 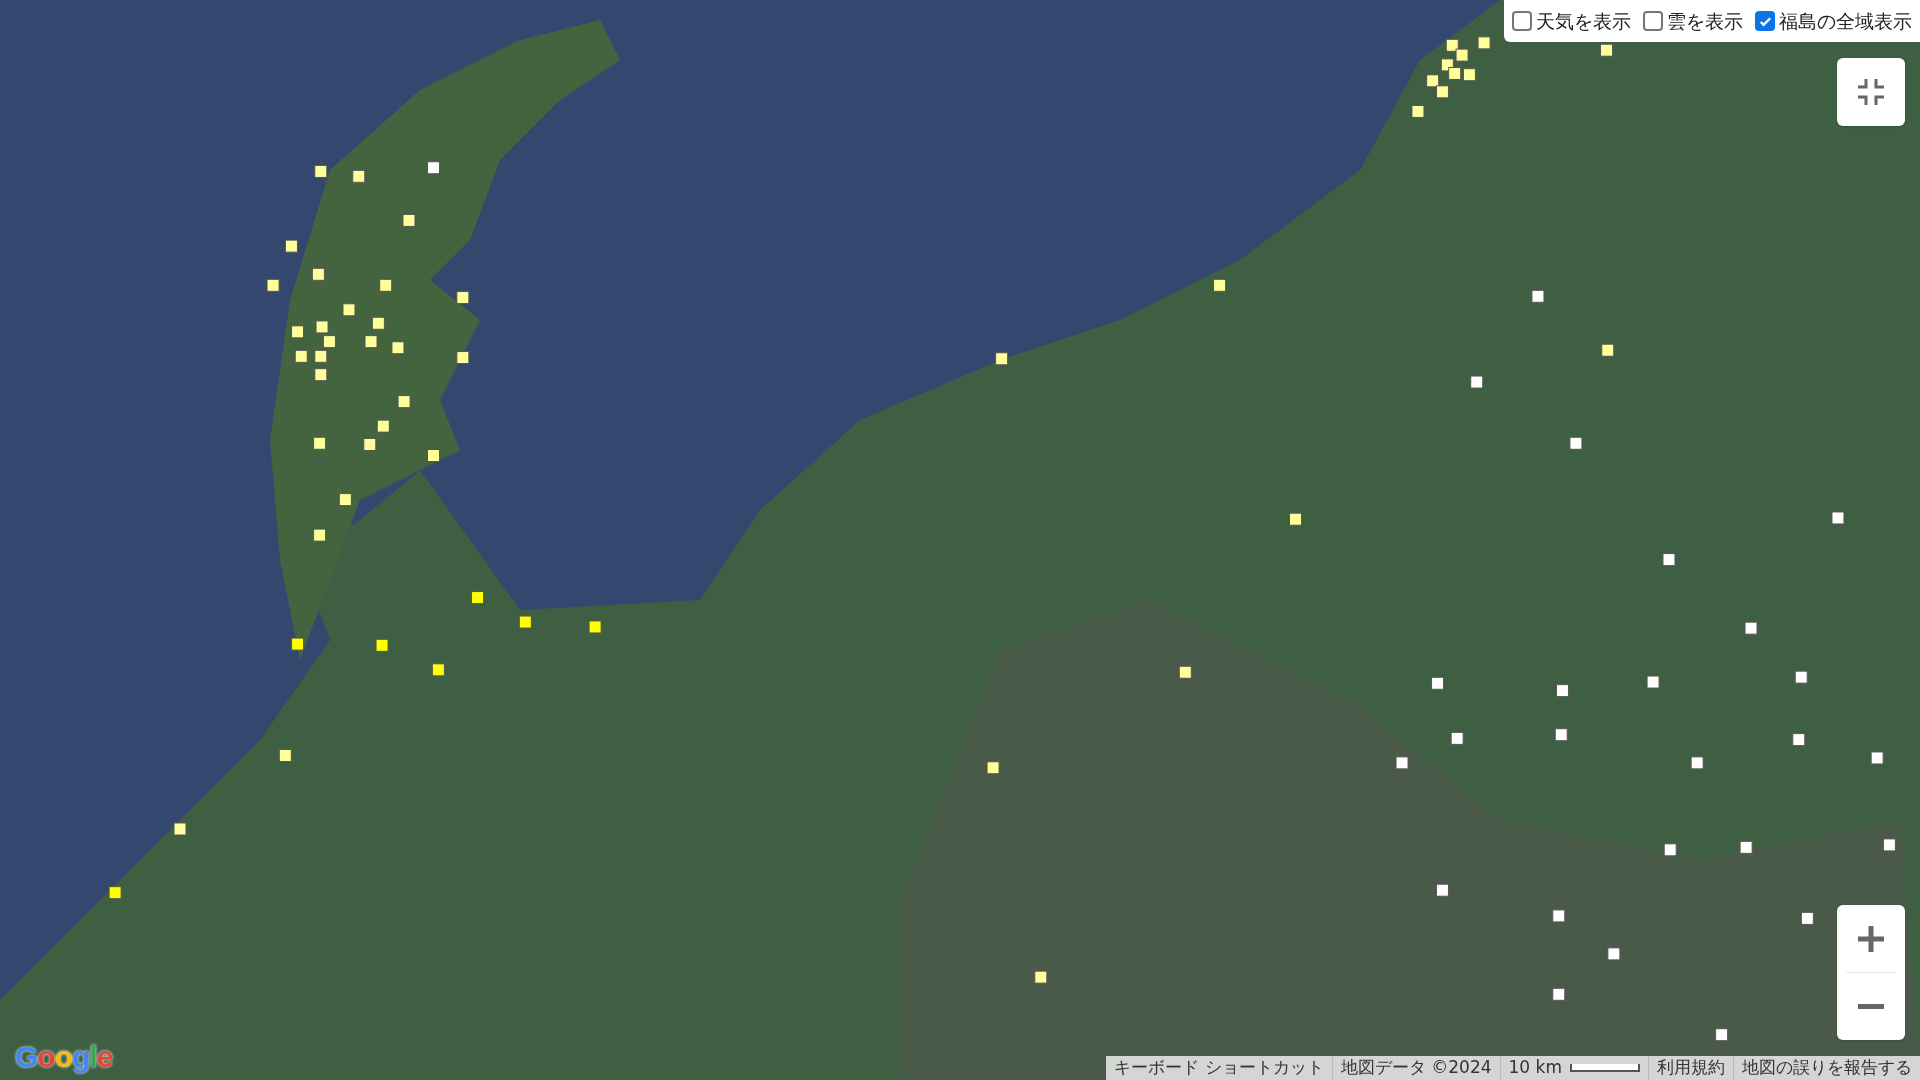 What do you see at coordinates (64, 1057) in the screenshot?
I see `google-logo: Google` at bounding box center [64, 1057].